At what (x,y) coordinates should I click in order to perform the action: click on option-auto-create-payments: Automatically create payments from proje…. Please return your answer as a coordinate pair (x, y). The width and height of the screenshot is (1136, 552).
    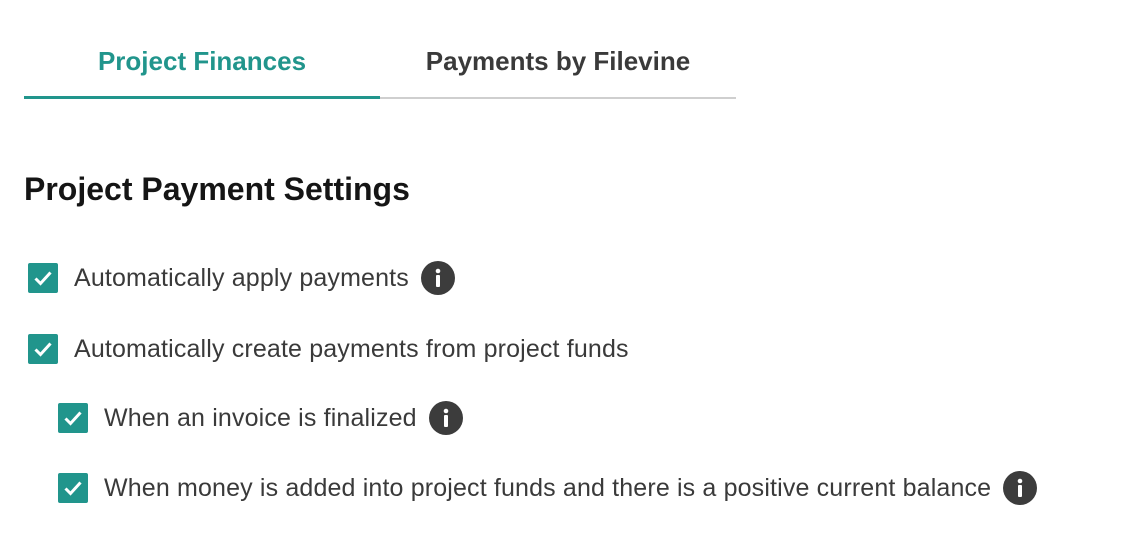
    Looking at the image, I should click on (328, 349).